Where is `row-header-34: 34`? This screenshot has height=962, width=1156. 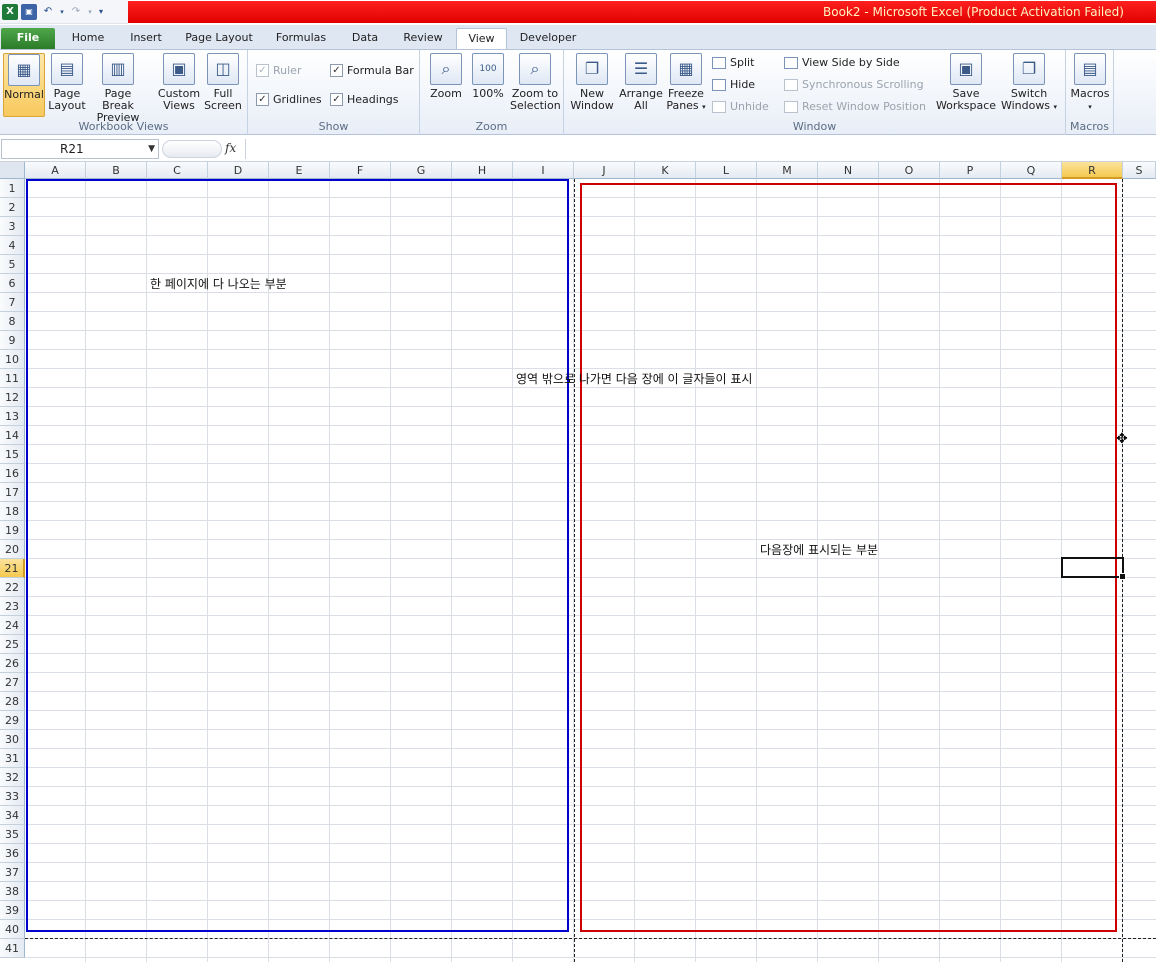 row-header-34: 34 is located at coordinates (12, 815).